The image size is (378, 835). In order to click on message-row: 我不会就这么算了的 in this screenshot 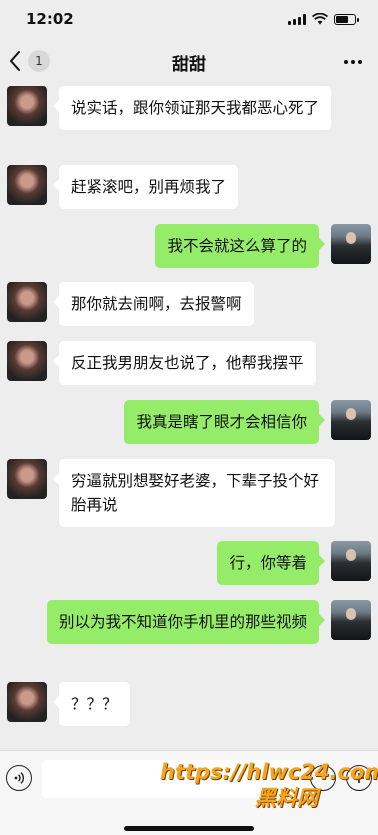, I will do `click(263, 246)`.